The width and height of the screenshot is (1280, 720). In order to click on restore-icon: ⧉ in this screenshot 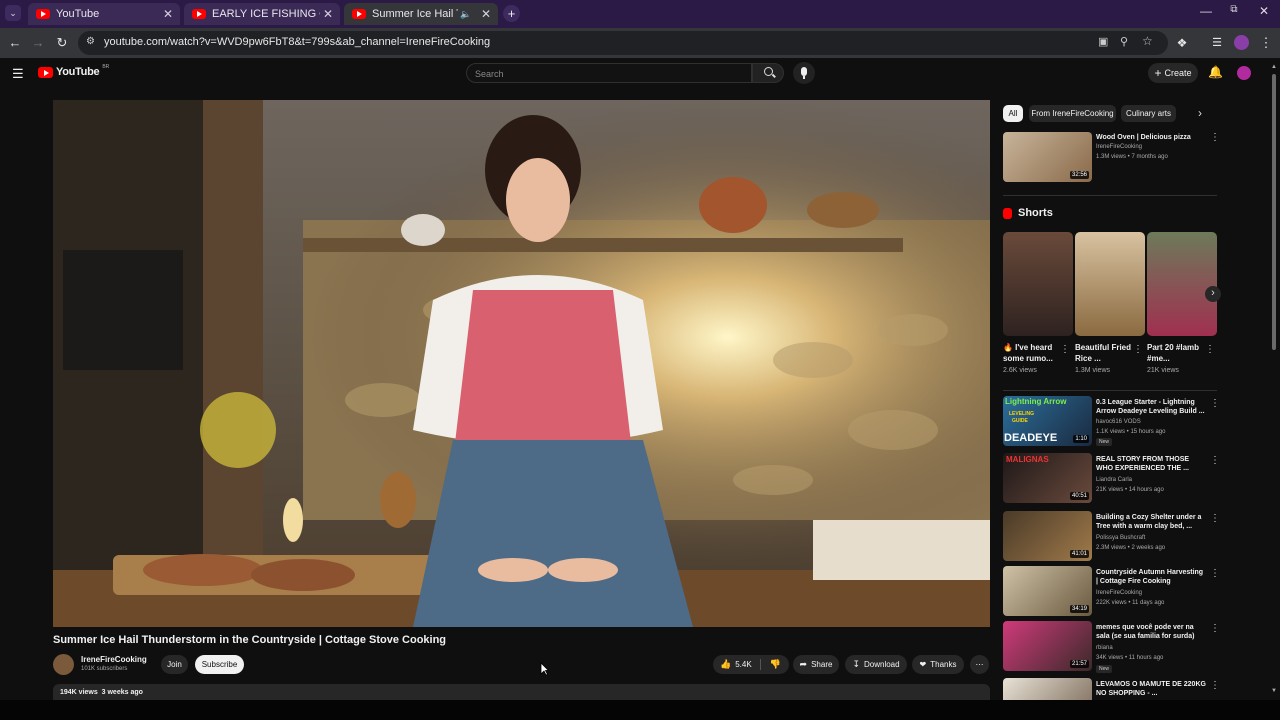, I will do `click(1234, 9)`.